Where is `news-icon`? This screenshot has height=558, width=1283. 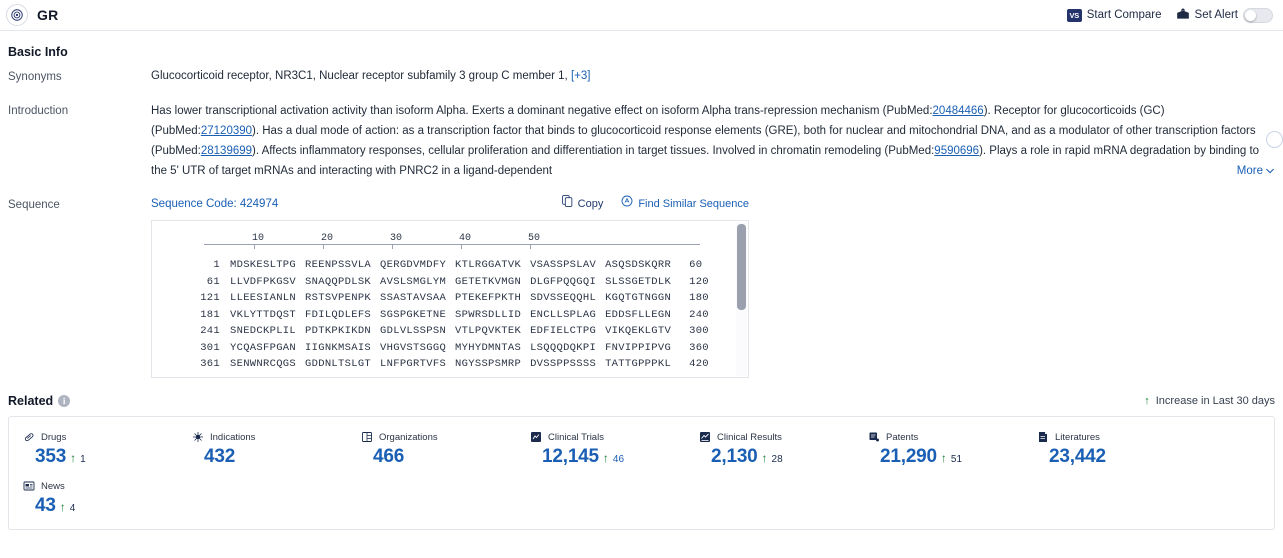 news-icon is located at coordinates (29, 486).